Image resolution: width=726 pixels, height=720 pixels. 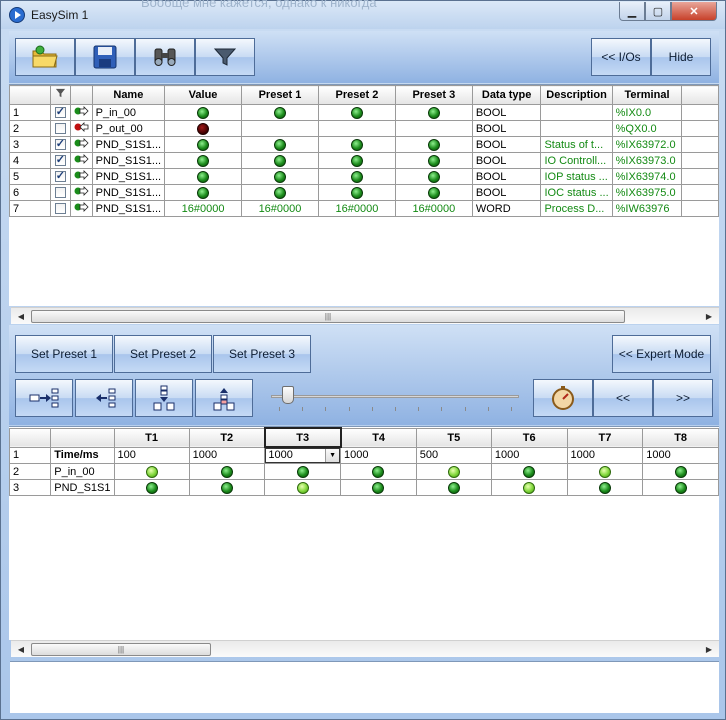 I want to click on tl-header-t6: T6, so click(x=529, y=437).